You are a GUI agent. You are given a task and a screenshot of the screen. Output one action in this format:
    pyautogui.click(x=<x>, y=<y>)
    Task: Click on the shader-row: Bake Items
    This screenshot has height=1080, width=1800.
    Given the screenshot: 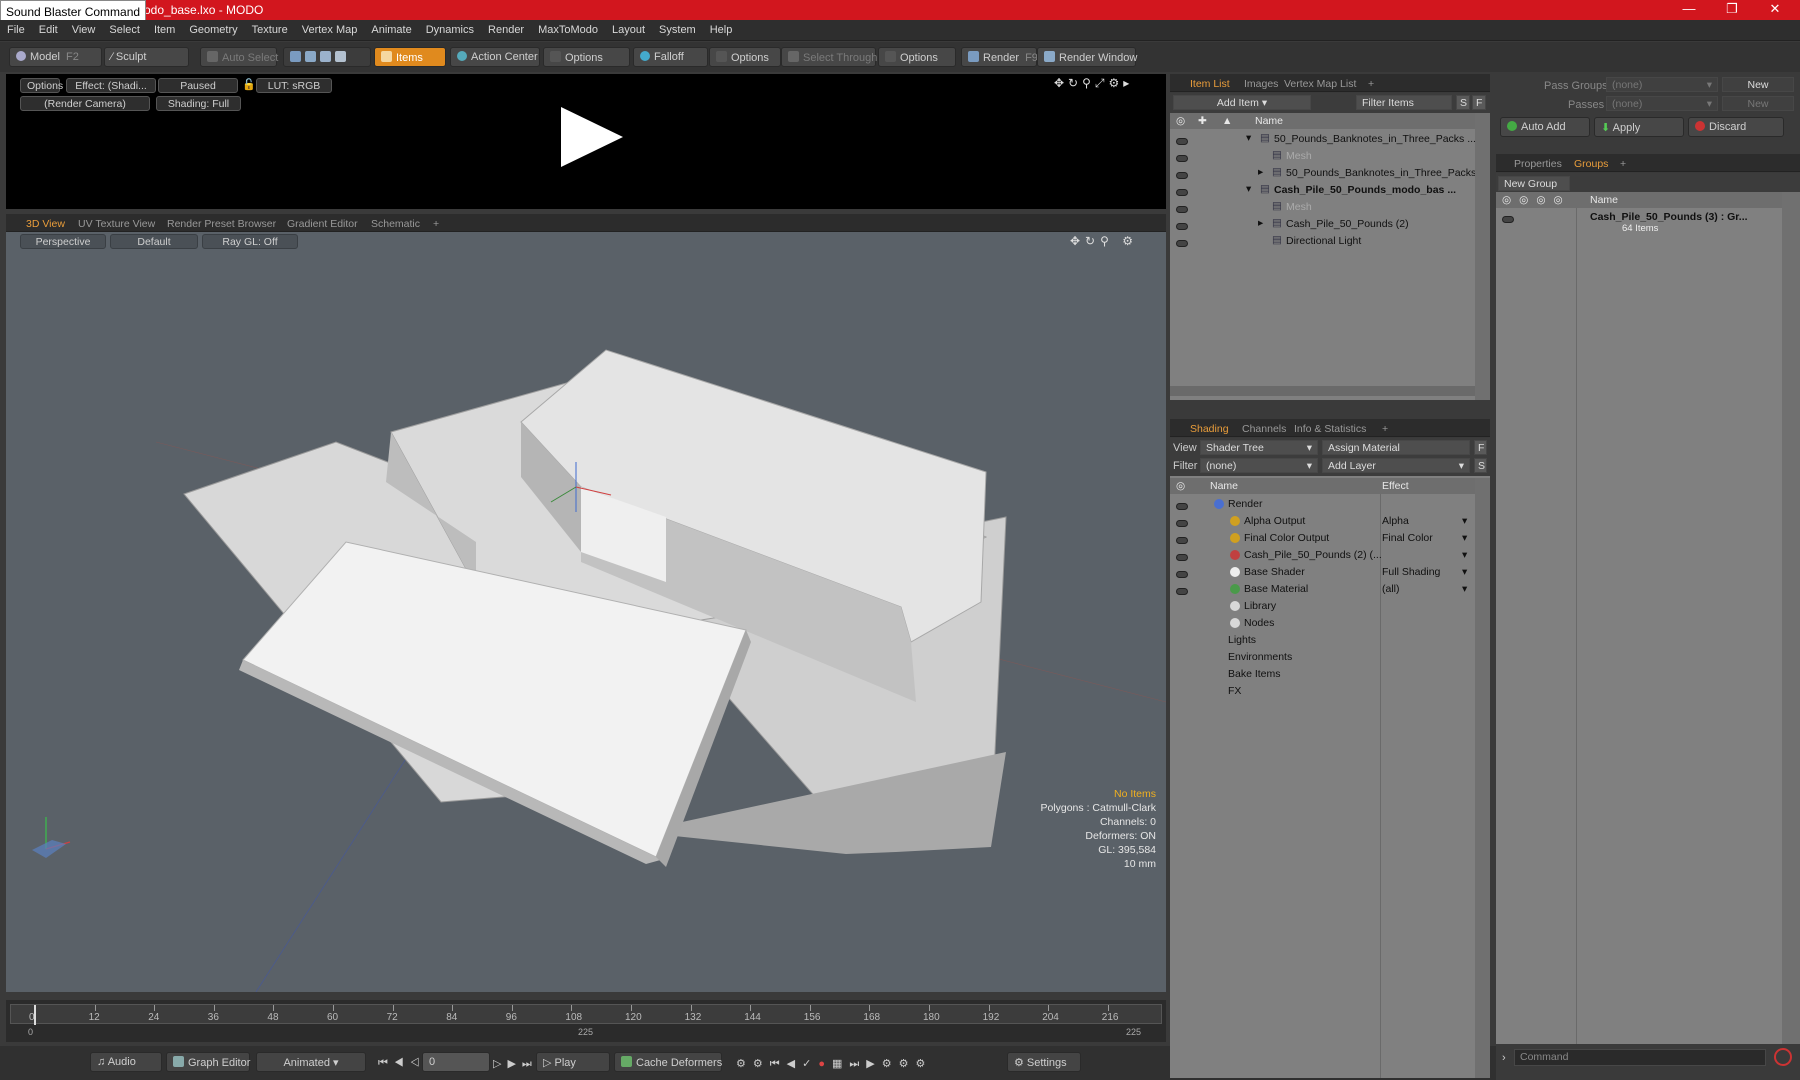 What is the action you would take?
    pyautogui.click(x=1322, y=674)
    